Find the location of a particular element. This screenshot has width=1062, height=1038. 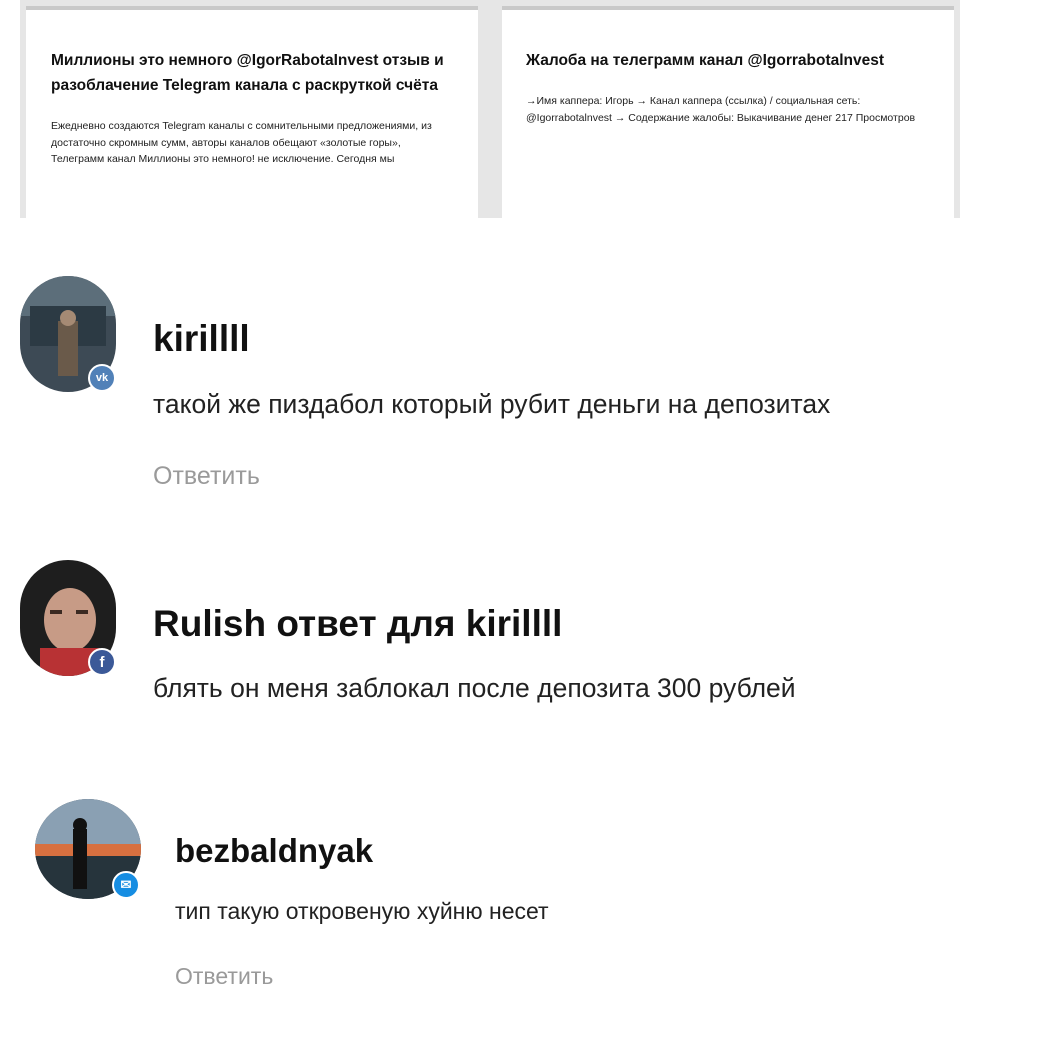

comment-author: kirillll is located at coordinates (201, 339).